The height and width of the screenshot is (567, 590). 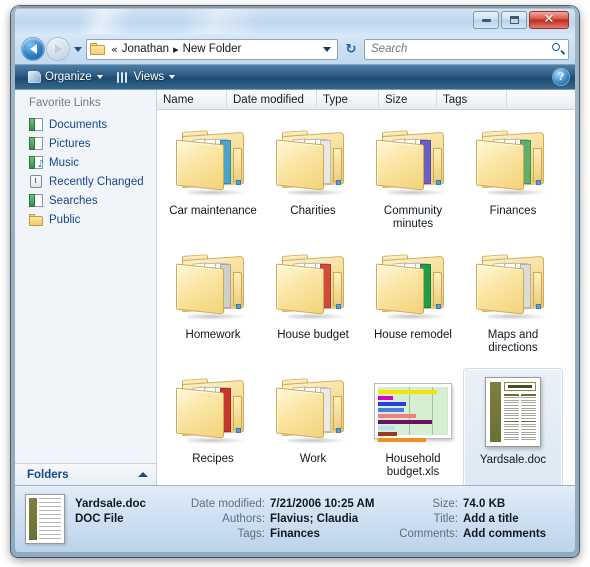 I want to click on help-button: ?, so click(x=561, y=77).